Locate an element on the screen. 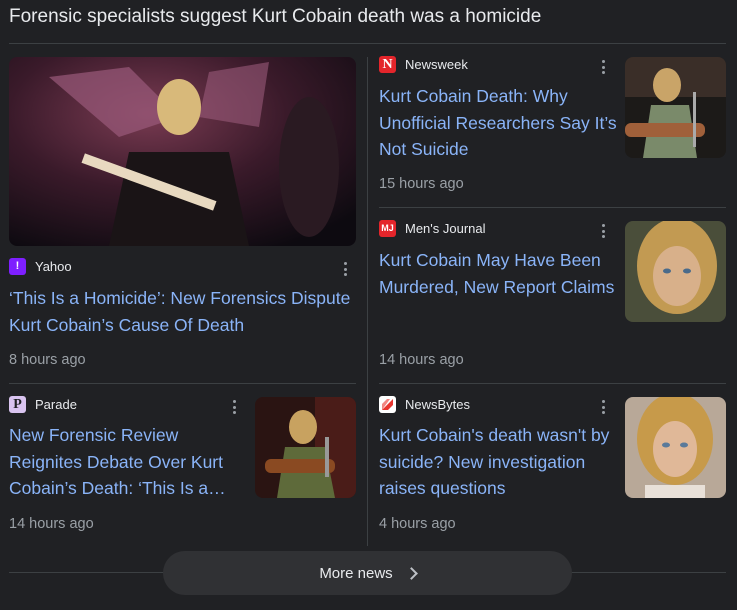 The width and height of the screenshot is (737, 610). newsweek-icon: N is located at coordinates (387, 64).